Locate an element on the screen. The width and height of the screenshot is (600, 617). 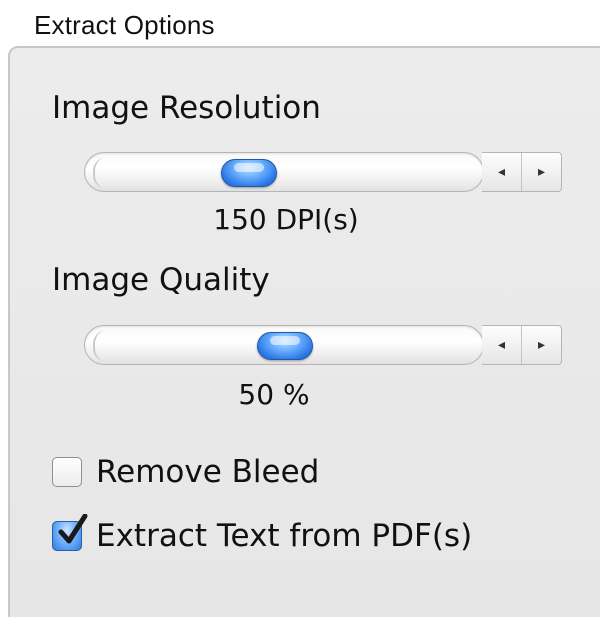
image-quality-stepper: ◂ ▸ is located at coordinates (522, 345).